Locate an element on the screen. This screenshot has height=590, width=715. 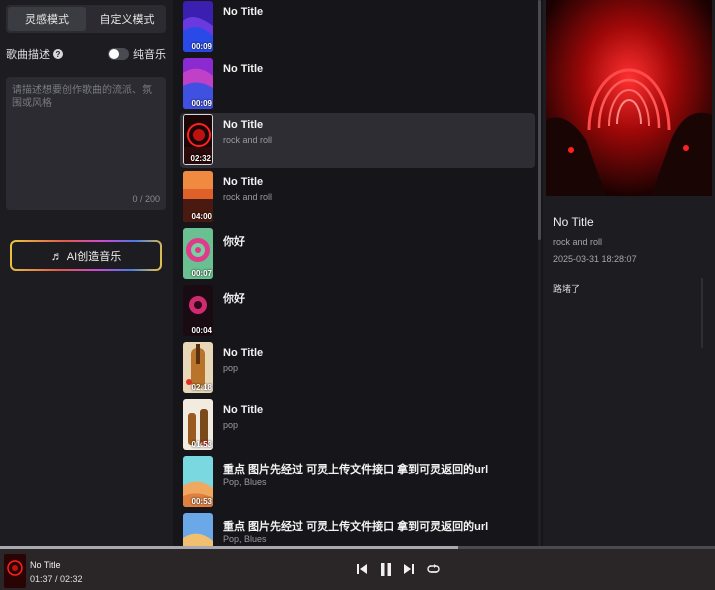
detail-cover-image is located at coordinates (629, 98).